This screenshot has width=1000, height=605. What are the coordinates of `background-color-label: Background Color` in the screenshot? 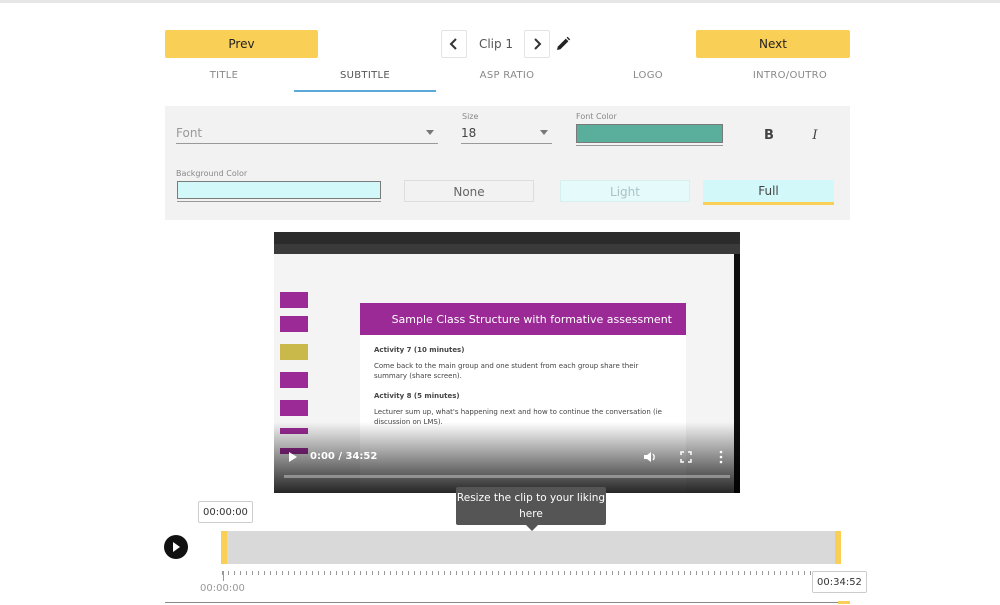 It's located at (212, 173).